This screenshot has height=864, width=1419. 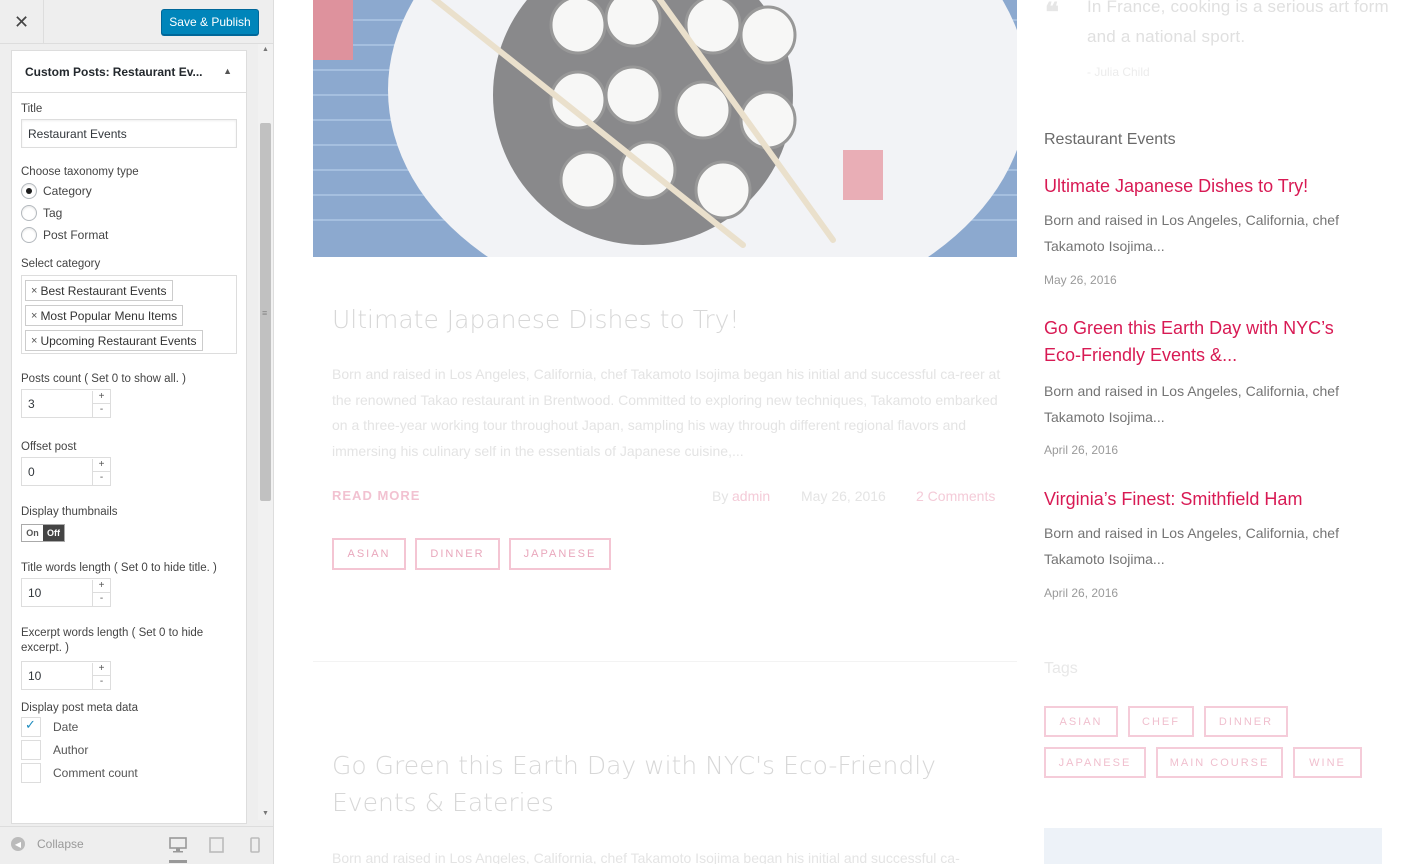 I want to click on title-label: Title, so click(x=32, y=109).